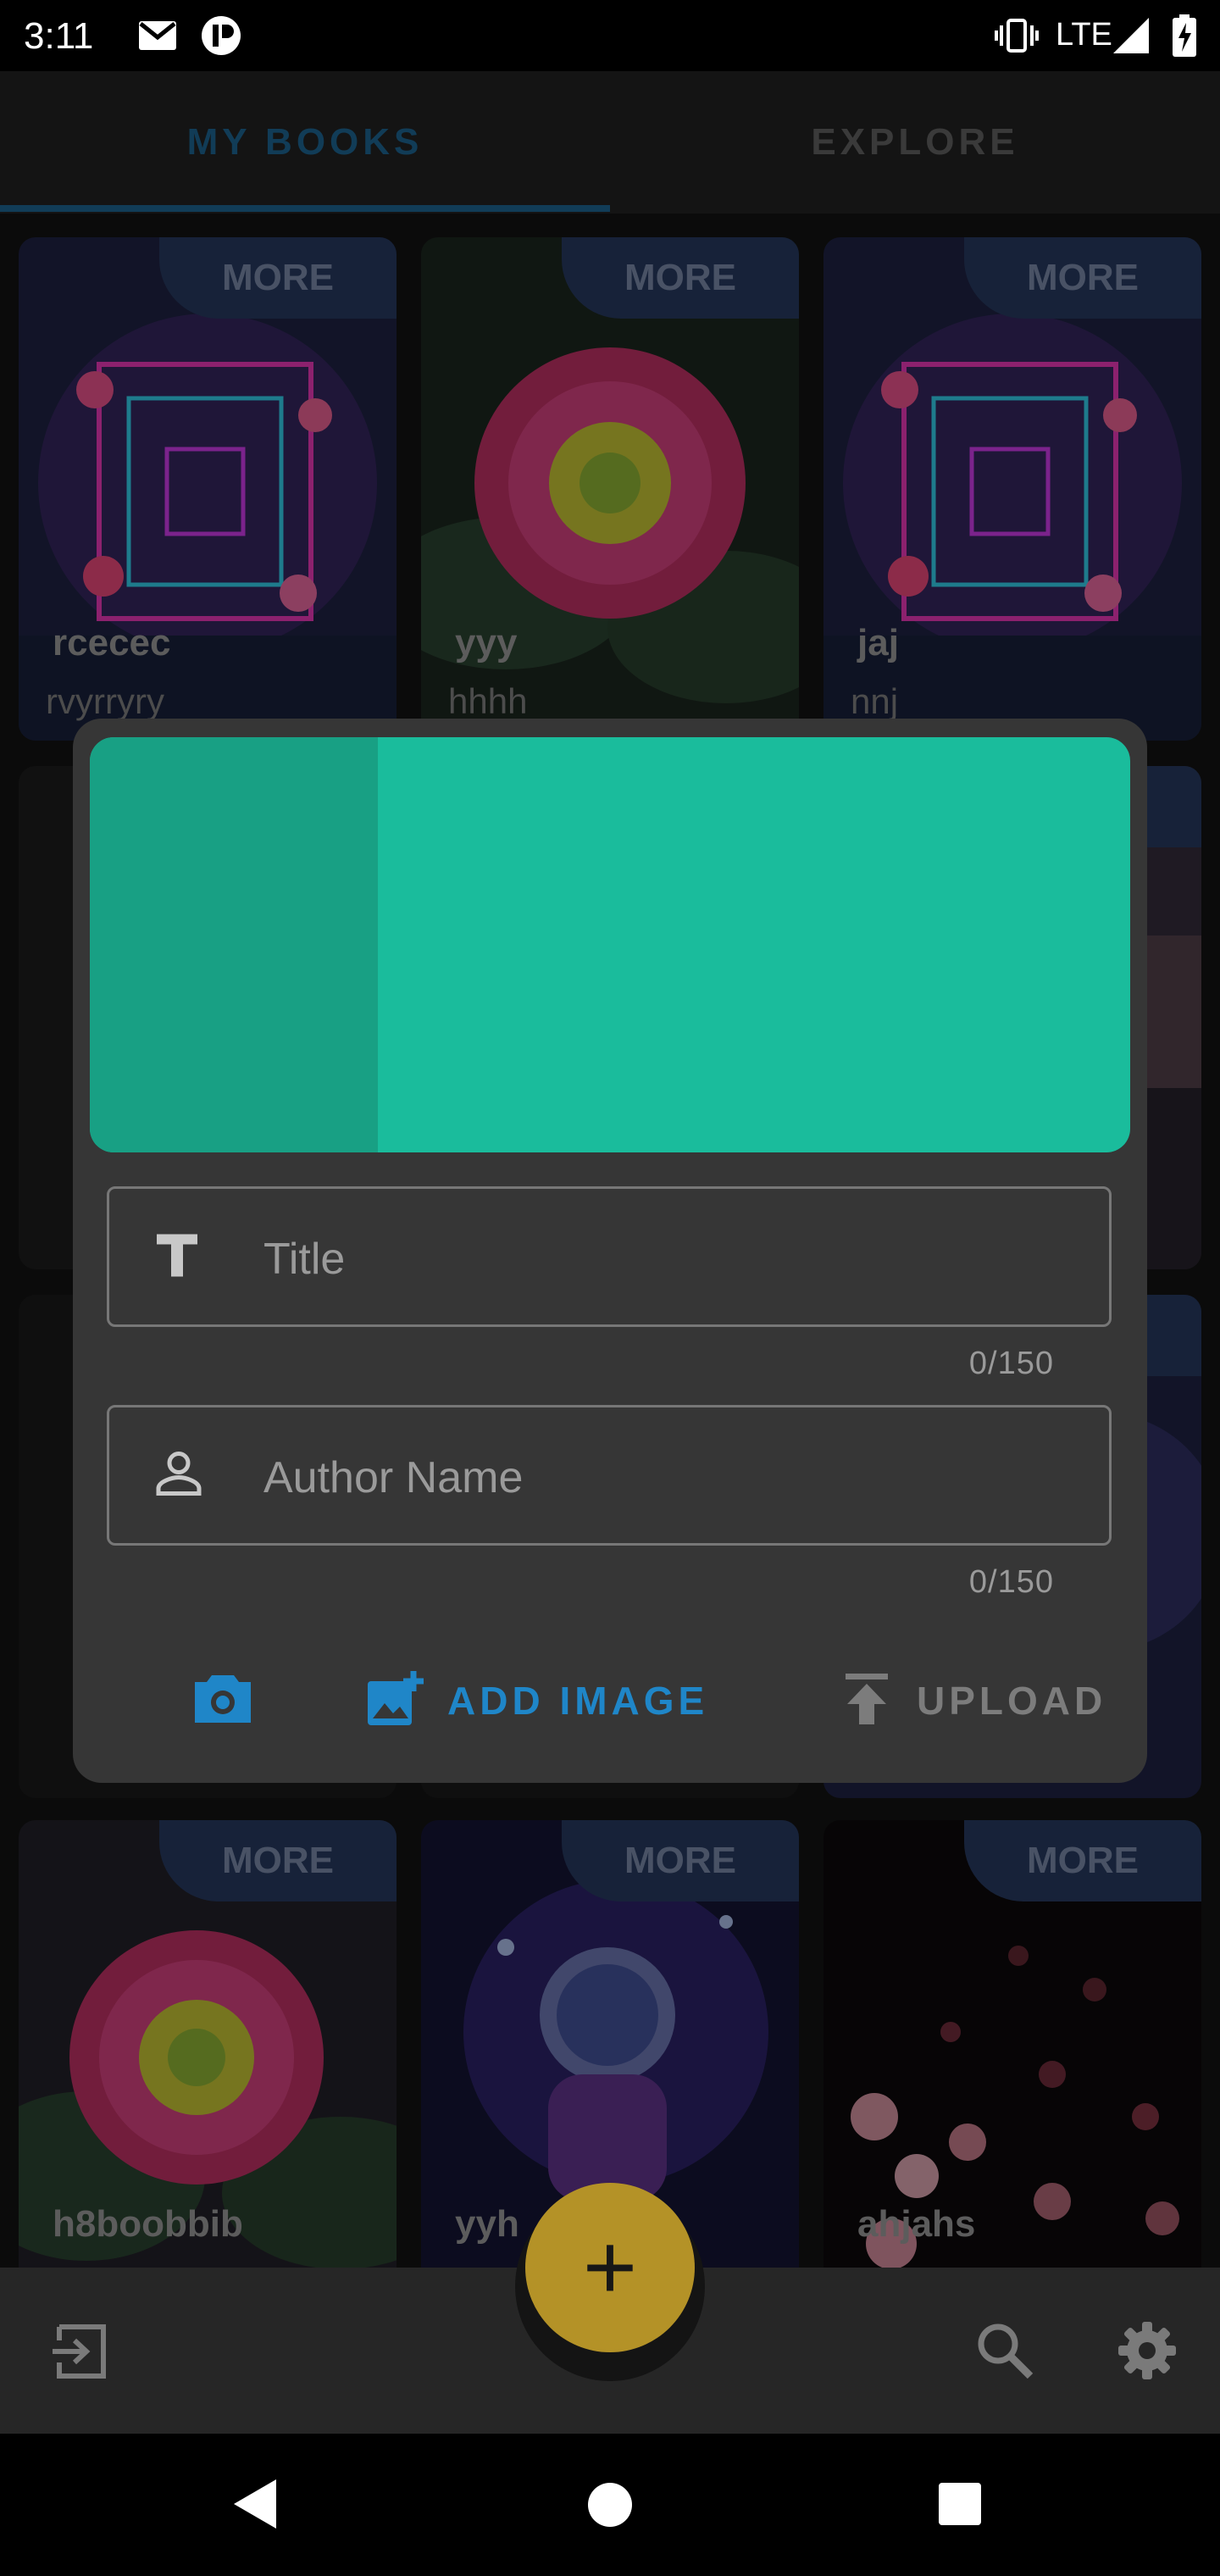 Image resolution: width=1220 pixels, height=2576 pixels. I want to click on title-input, so click(670, 1259).